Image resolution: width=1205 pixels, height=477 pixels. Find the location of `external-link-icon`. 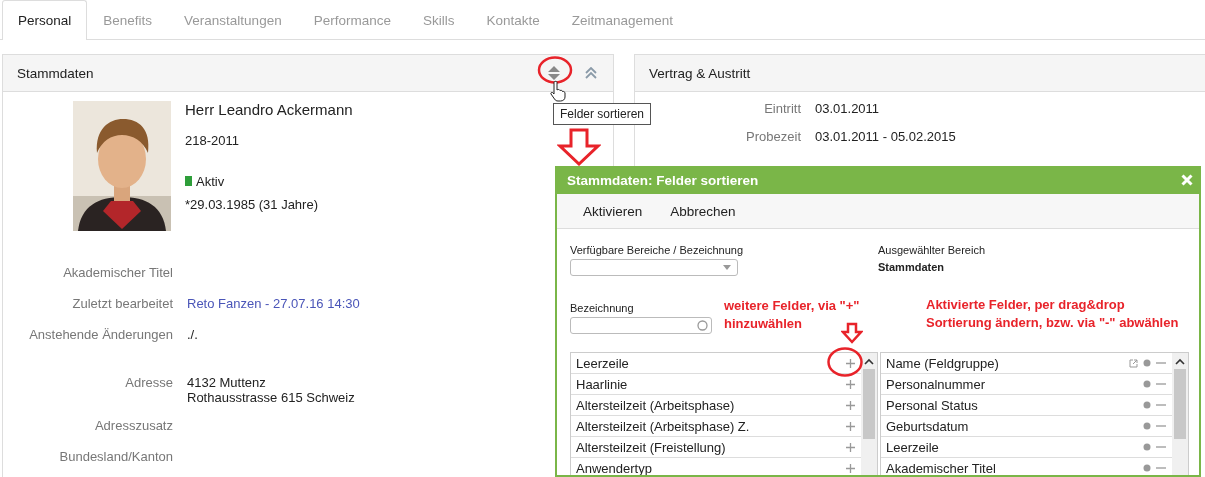

external-link-icon is located at coordinates (1133, 363).